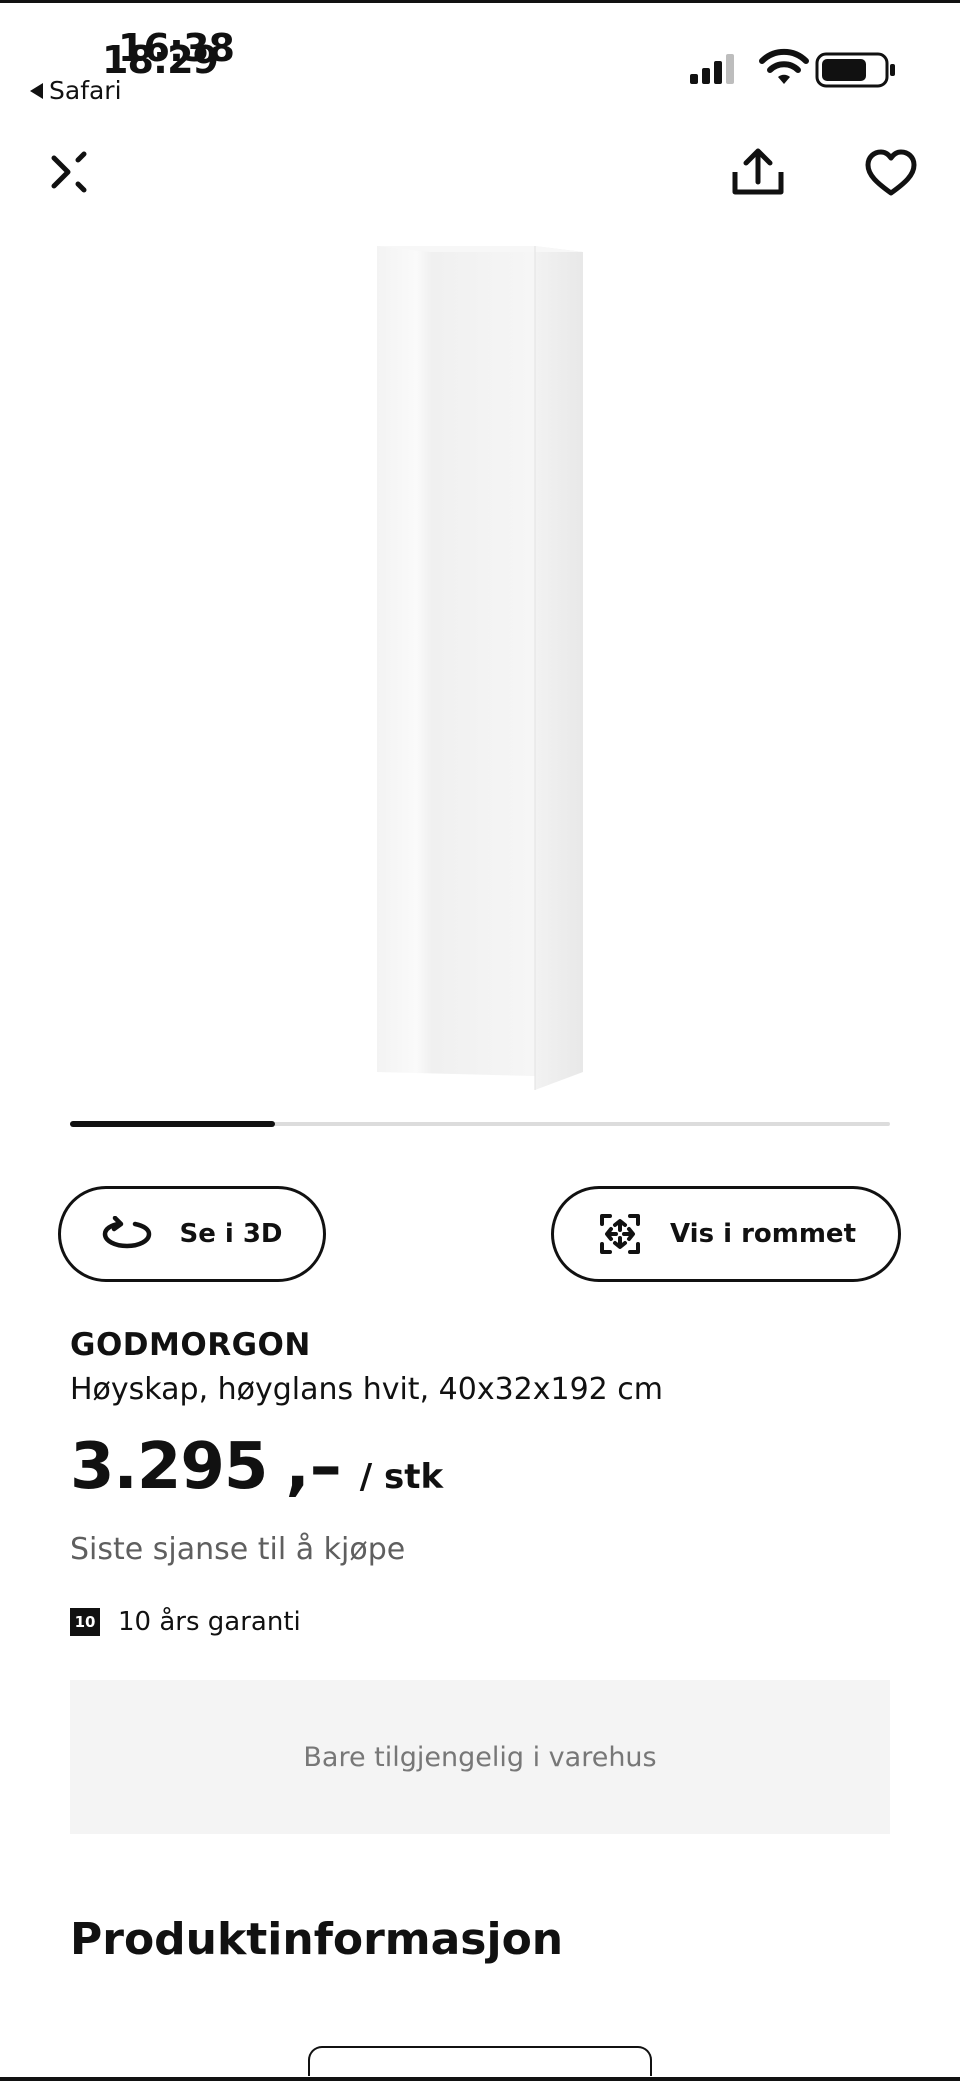  What do you see at coordinates (480, 2061) in the screenshot?
I see `bottom-sheet-handle` at bounding box center [480, 2061].